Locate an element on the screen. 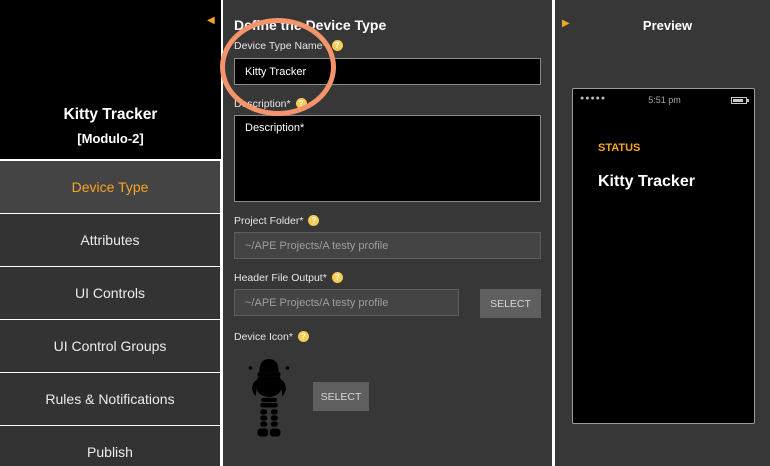  nav-item-label: Attributes is located at coordinates (110, 240).